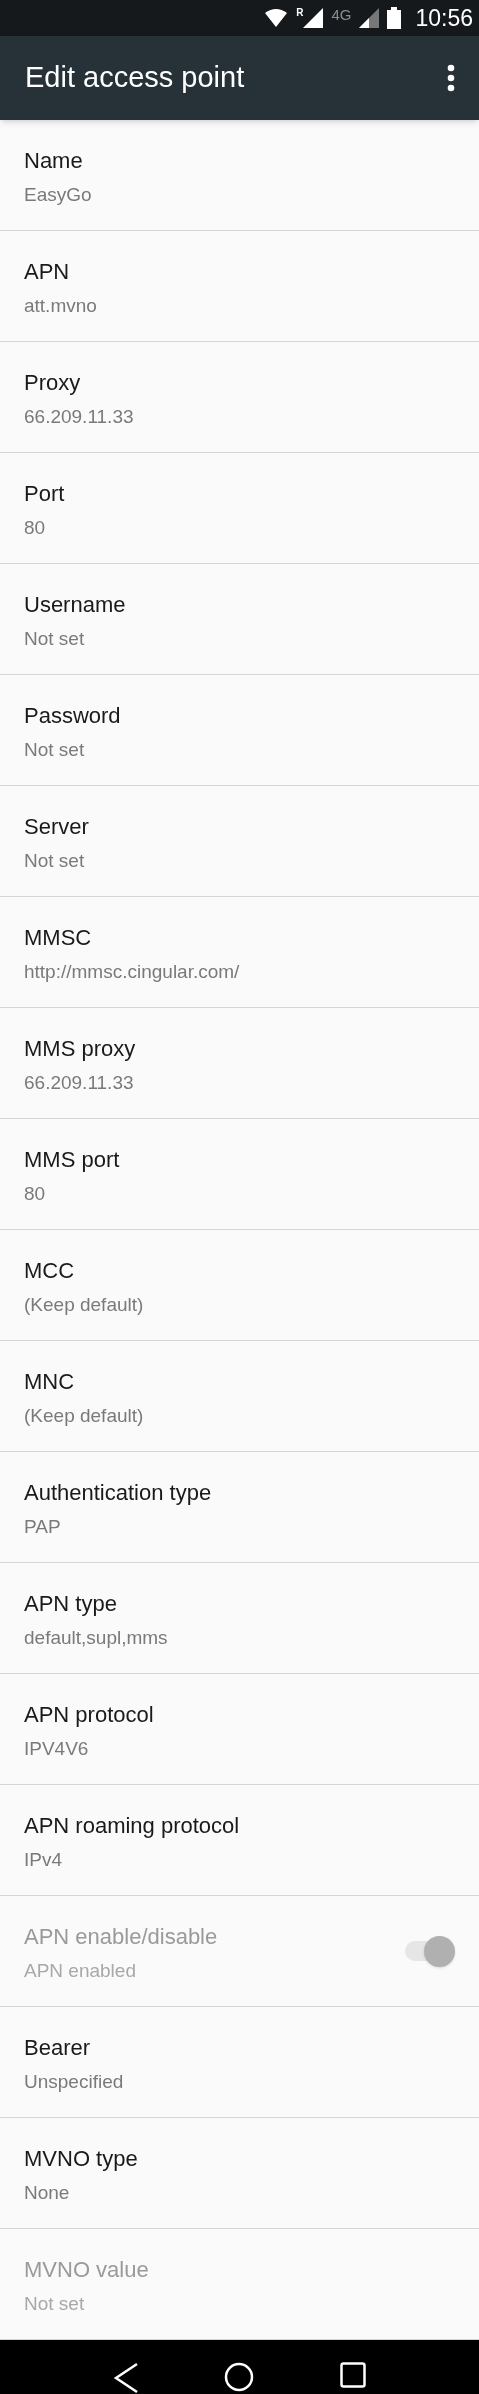 The height and width of the screenshot is (2394, 479). What do you see at coordinates (81, 2159) in the screenshot?
I see `setting-title: MVNO type` at bounding box center [81, 2159].